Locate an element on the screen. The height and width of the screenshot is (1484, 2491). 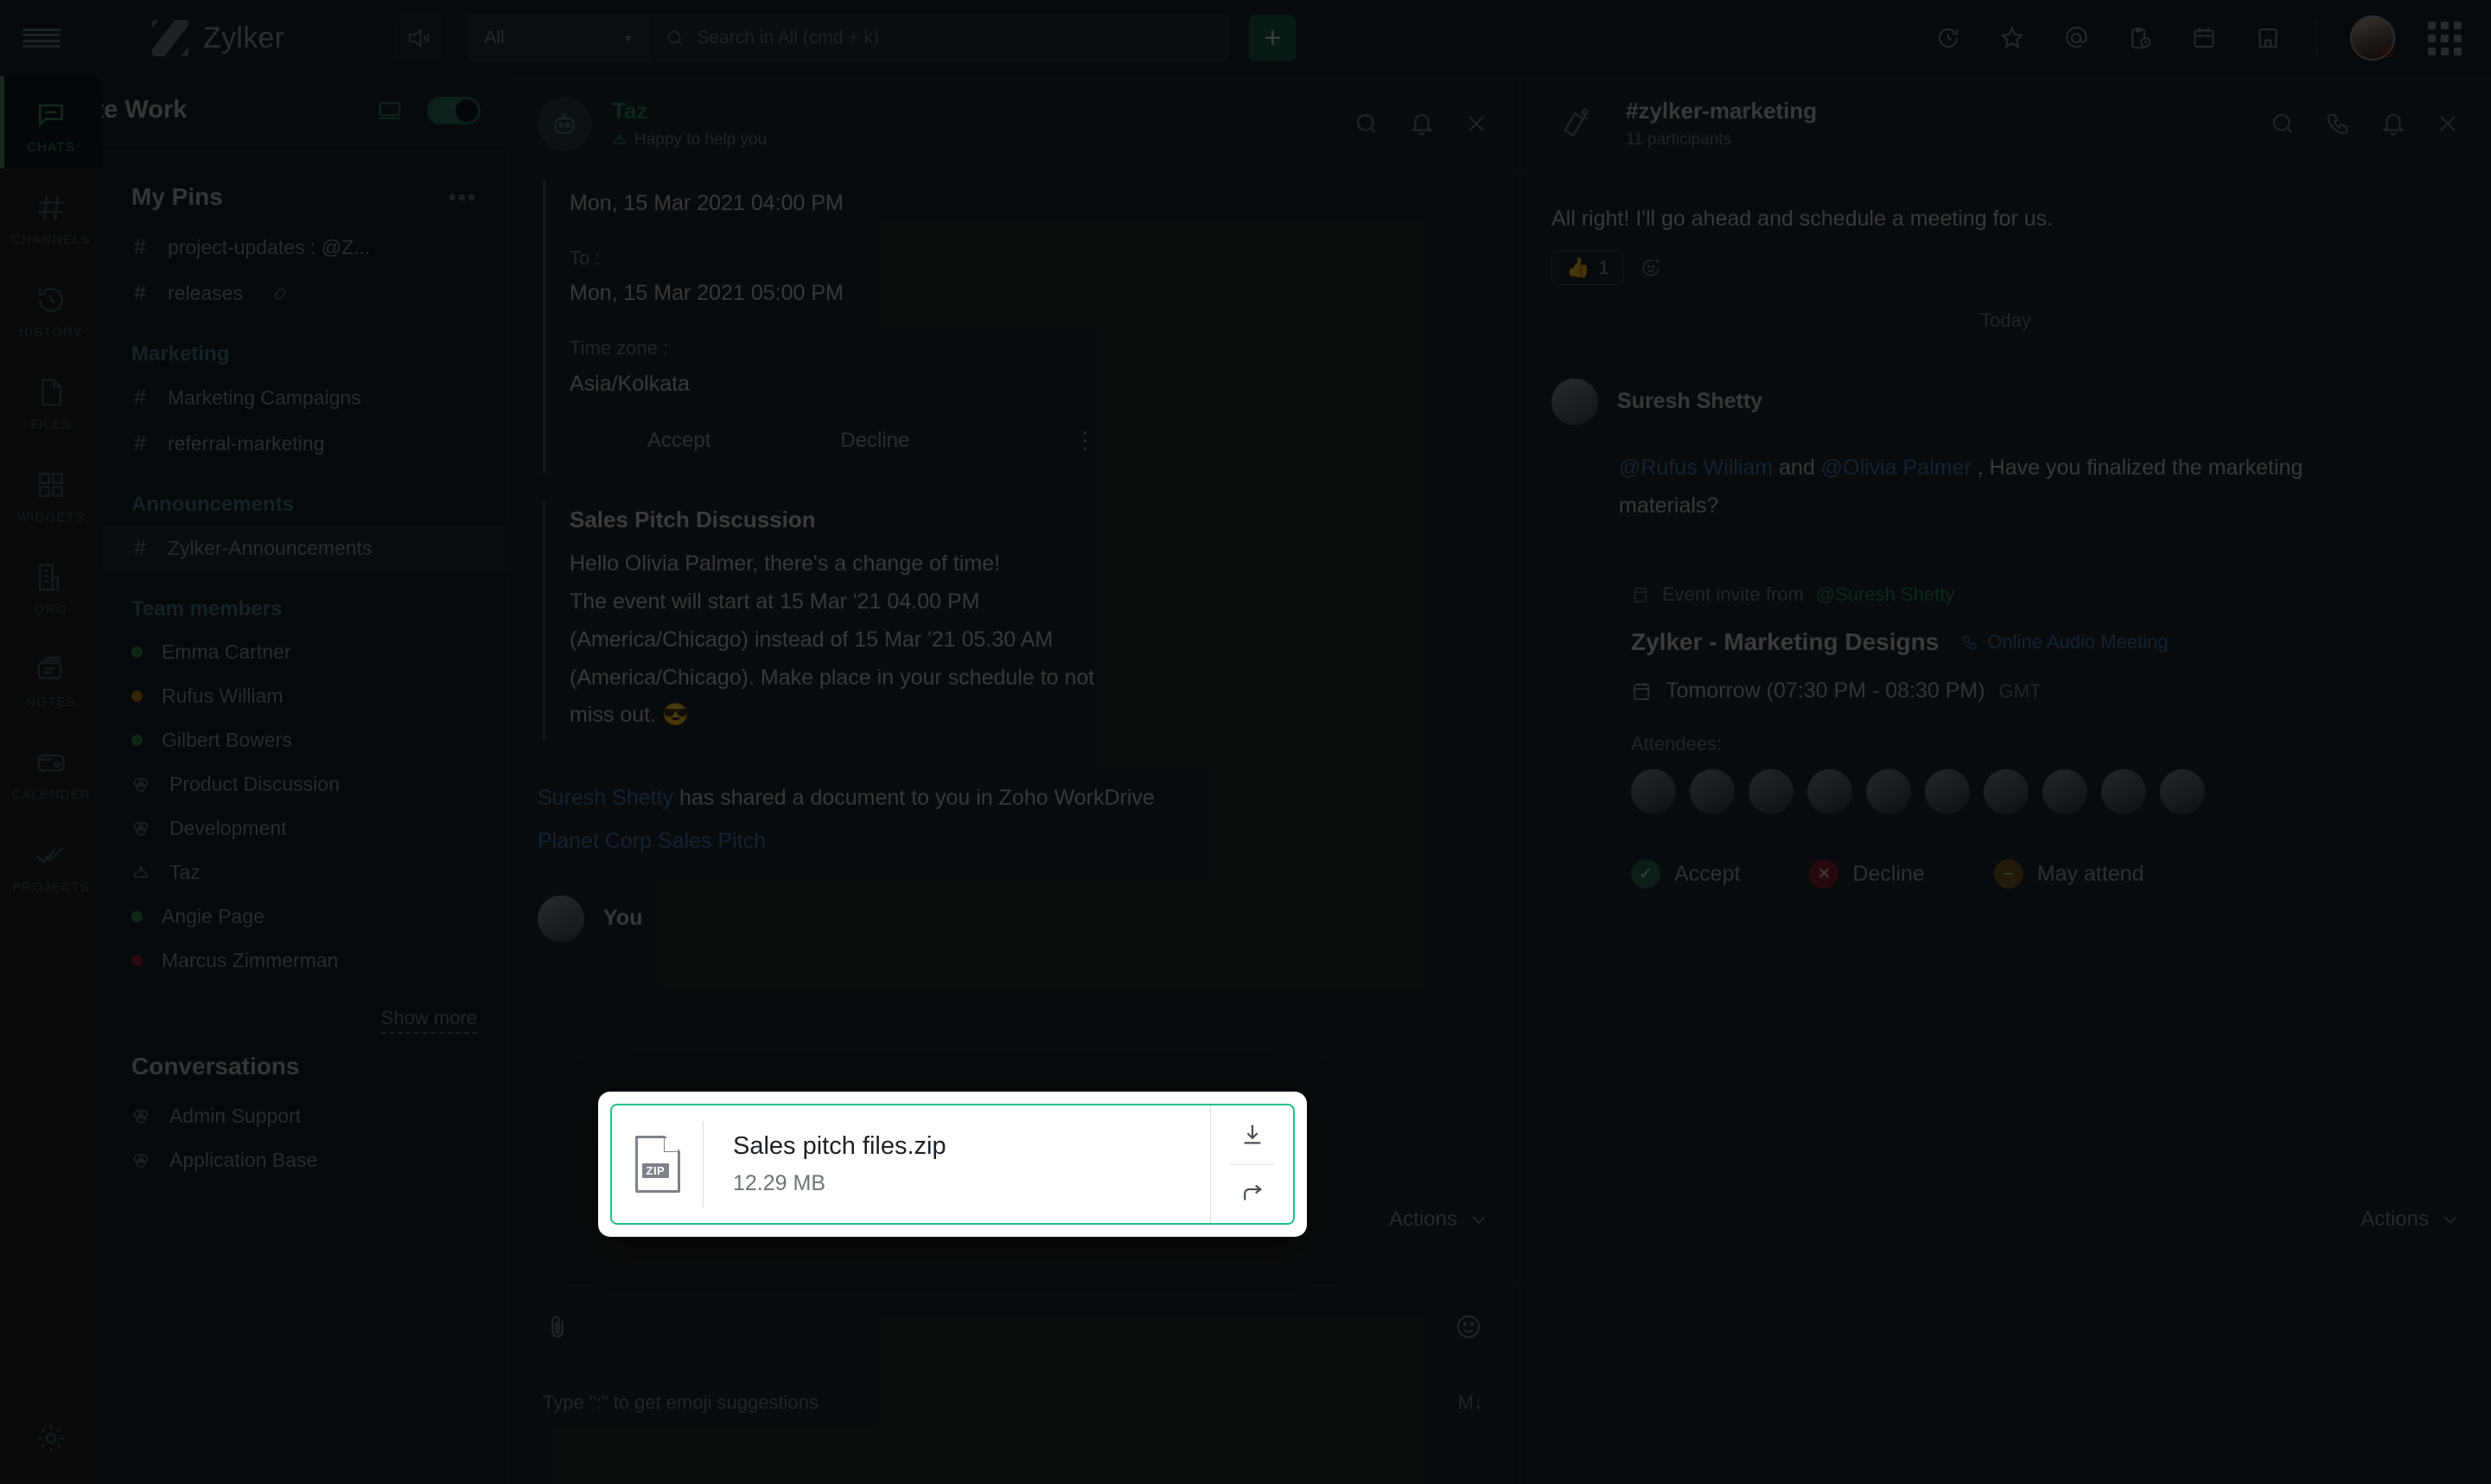
file-size: 12.29 MB is located at coordinates (779, 1183).